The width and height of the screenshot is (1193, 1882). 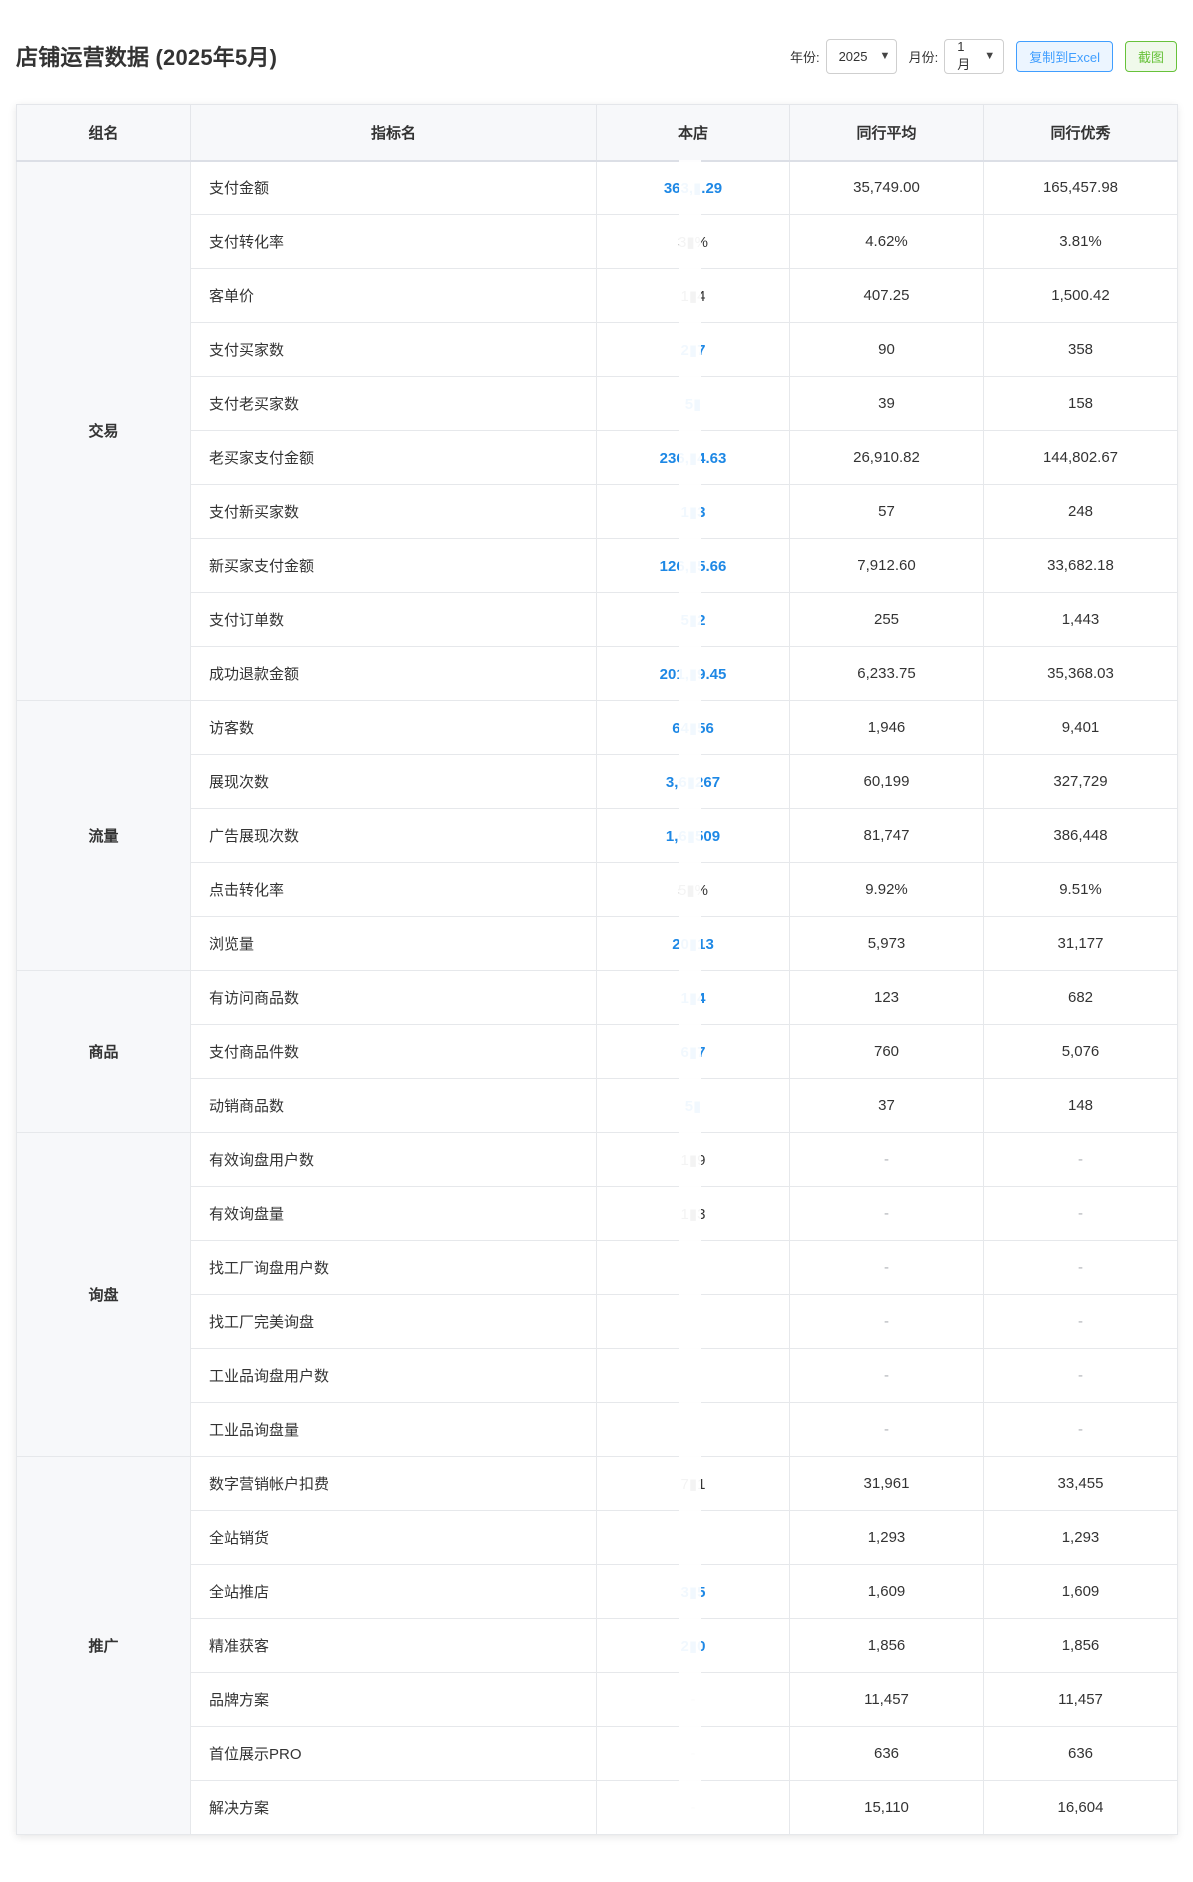 I want to click on metric-name-cell: 访客数, so click(x=393, y=727).